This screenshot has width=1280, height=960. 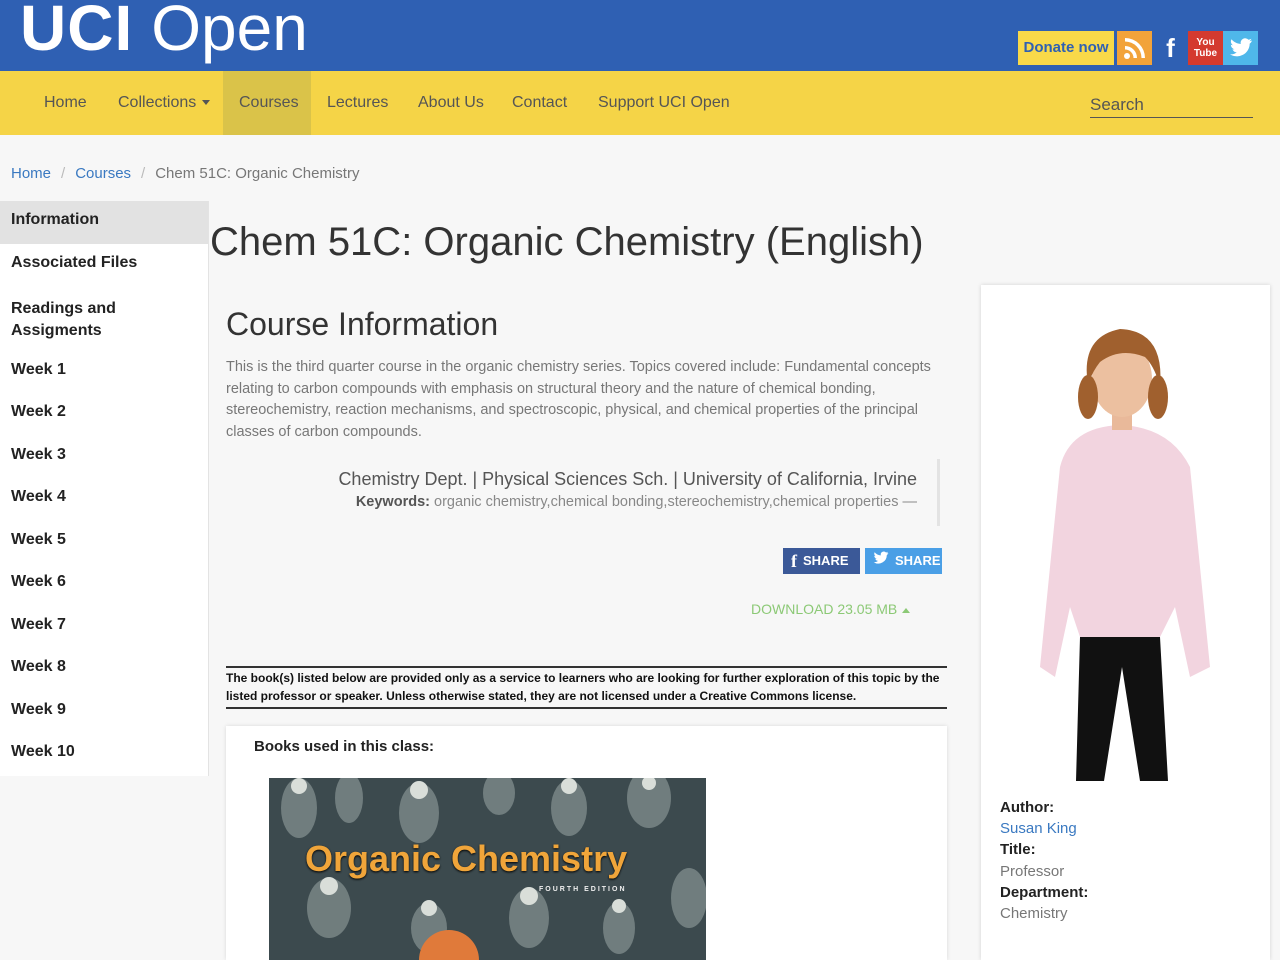 I want to click on breadcrumb-current: Chem 51C: Organic Chemistry, so click(x=257, y=173).